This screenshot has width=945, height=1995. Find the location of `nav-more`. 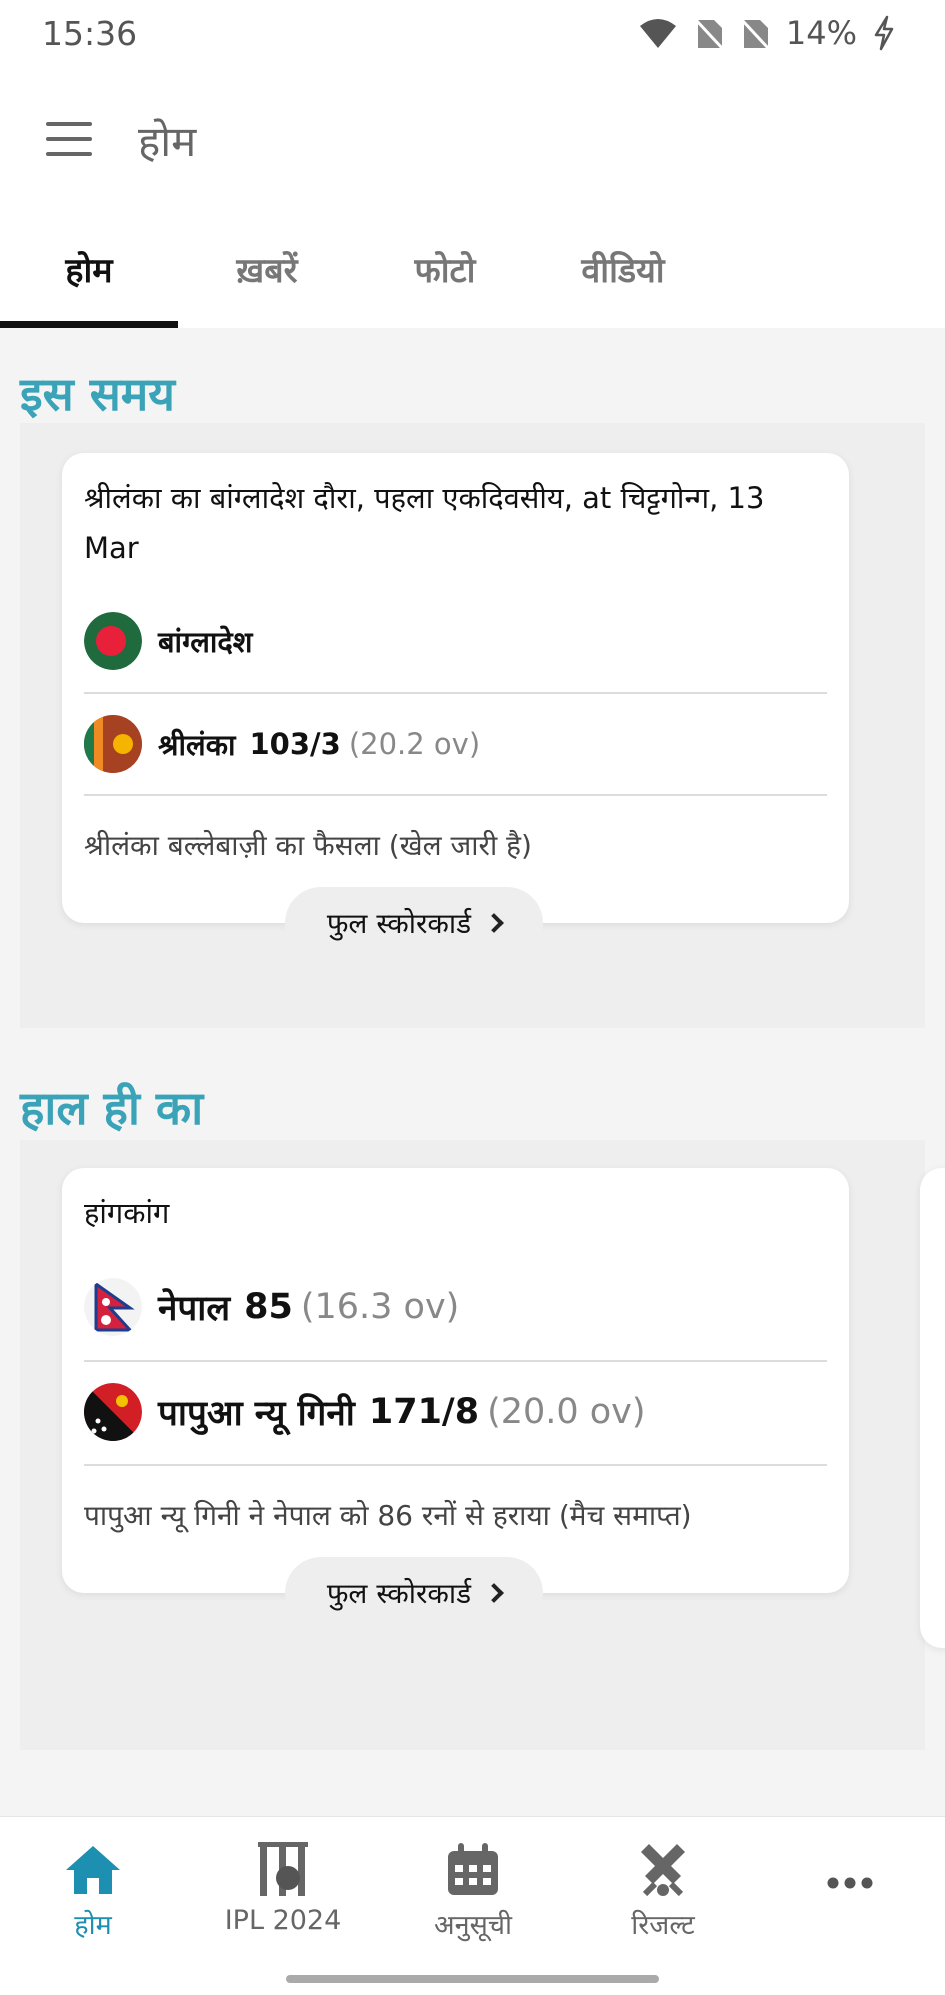

nav-more is located at coordinates (850, 1894).